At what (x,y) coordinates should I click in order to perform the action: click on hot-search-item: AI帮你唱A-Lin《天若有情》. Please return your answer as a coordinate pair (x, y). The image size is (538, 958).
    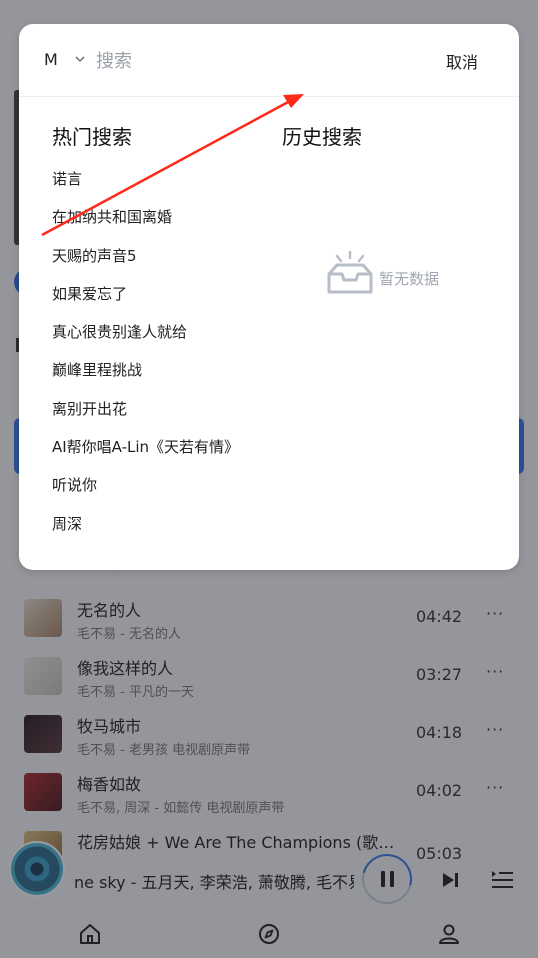
    Looking at the image, I should click on (145, 455).